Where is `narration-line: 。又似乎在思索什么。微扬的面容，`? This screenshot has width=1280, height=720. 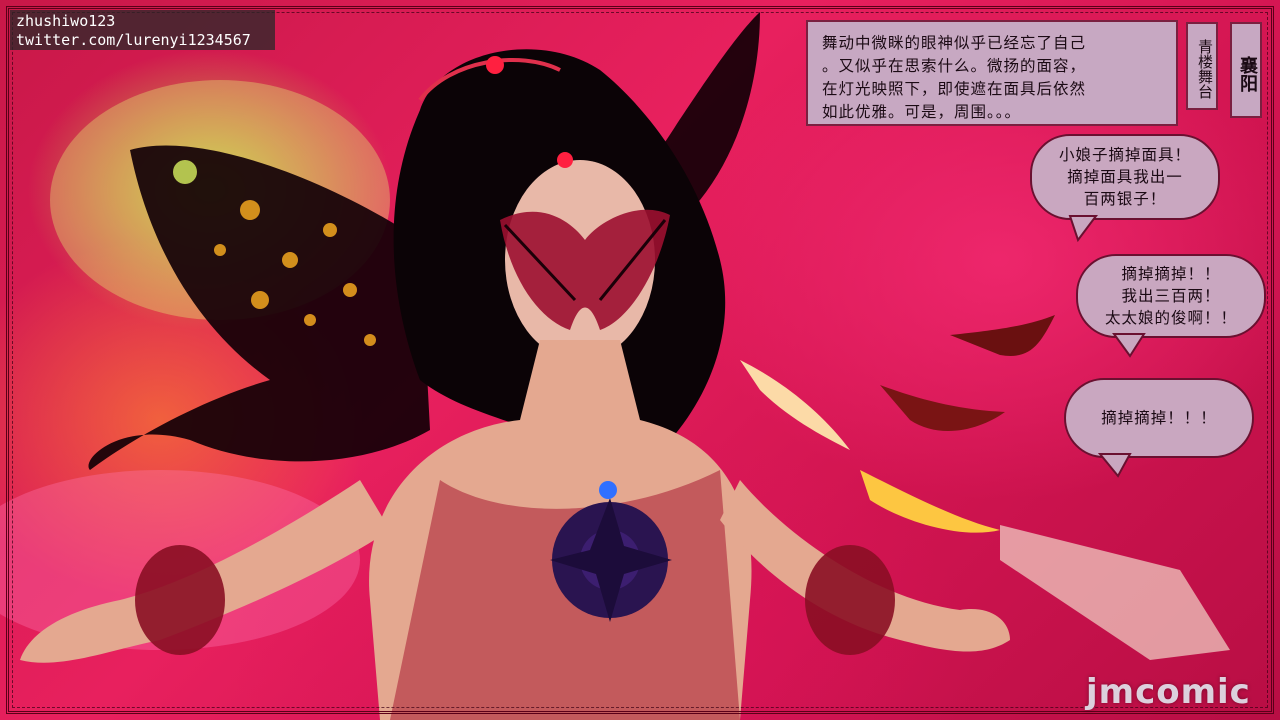
narration-line: 。又似乎在思索什么。微扬的面容， is located at coordinates (954, 66).